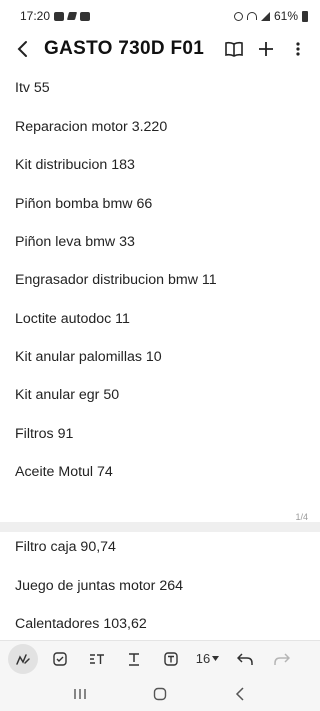 This screenshot has width=320, height=711. What do you see at coordinates (75, 165) in the screenshot?
I see `note-line: Kit distribucion 183` at bounding box center [75, 165].